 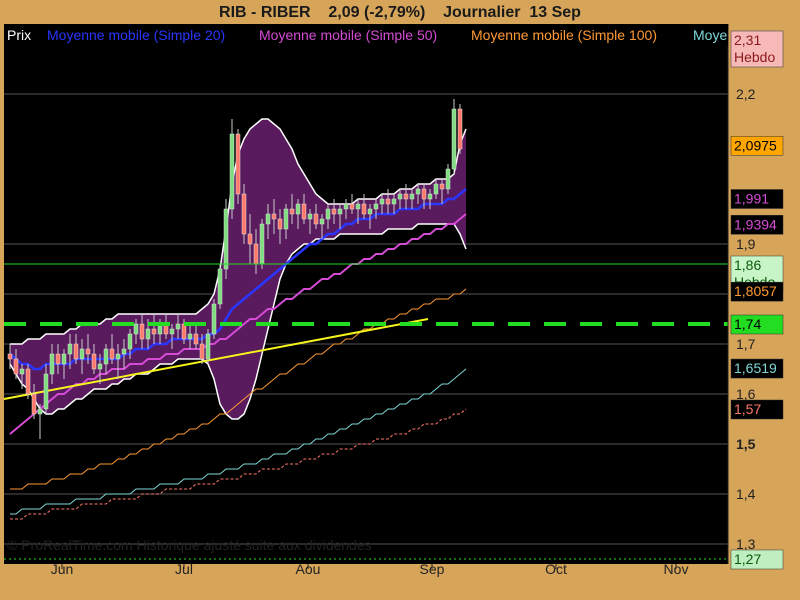 I want to click on price-label-line: 1,57, so click(x=747, y=409).